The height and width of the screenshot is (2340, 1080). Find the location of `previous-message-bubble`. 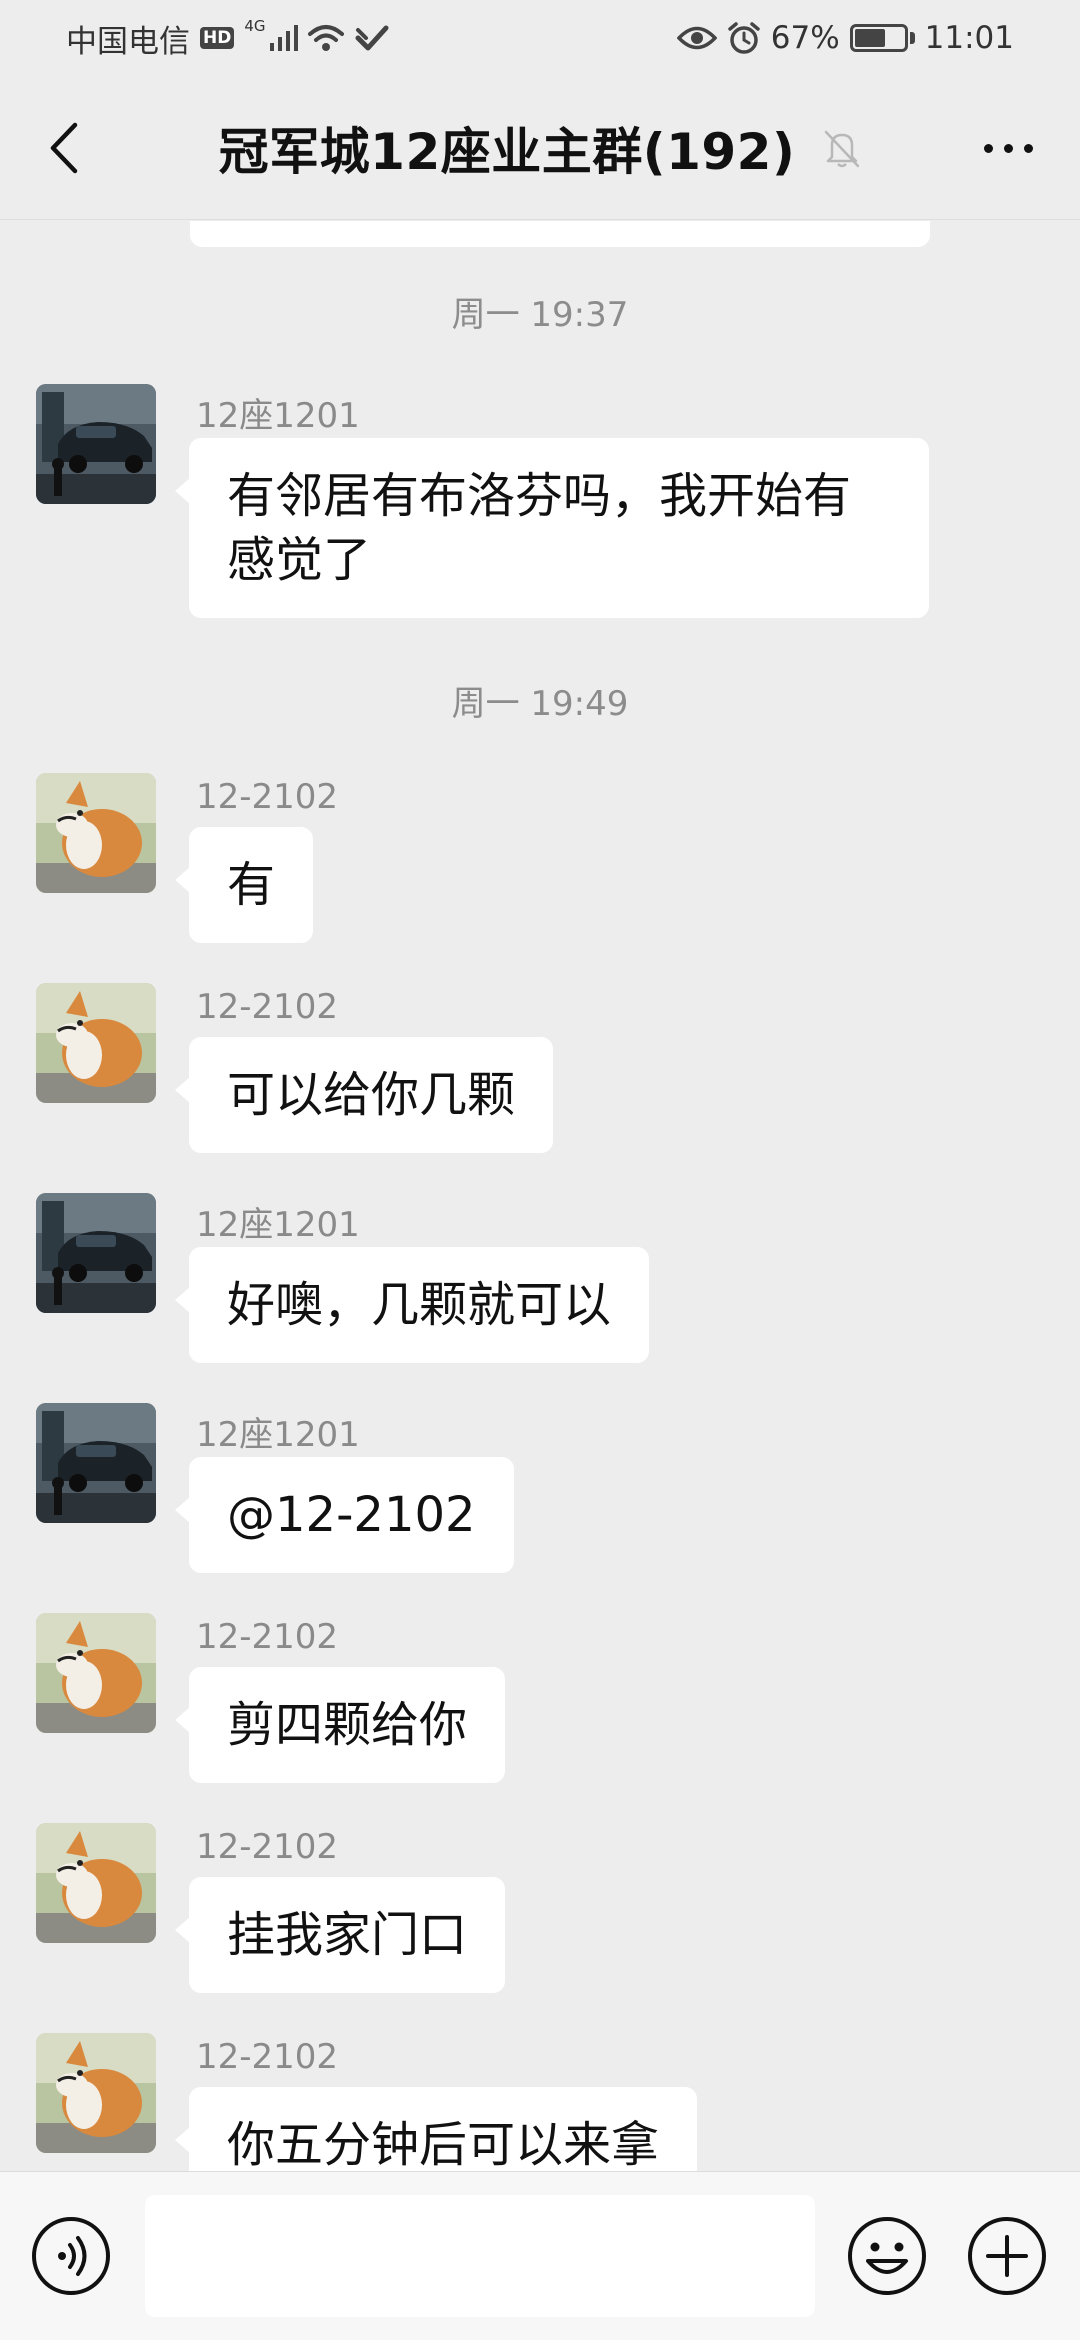

previous-message-bubble is located at coordinates (560, 234).